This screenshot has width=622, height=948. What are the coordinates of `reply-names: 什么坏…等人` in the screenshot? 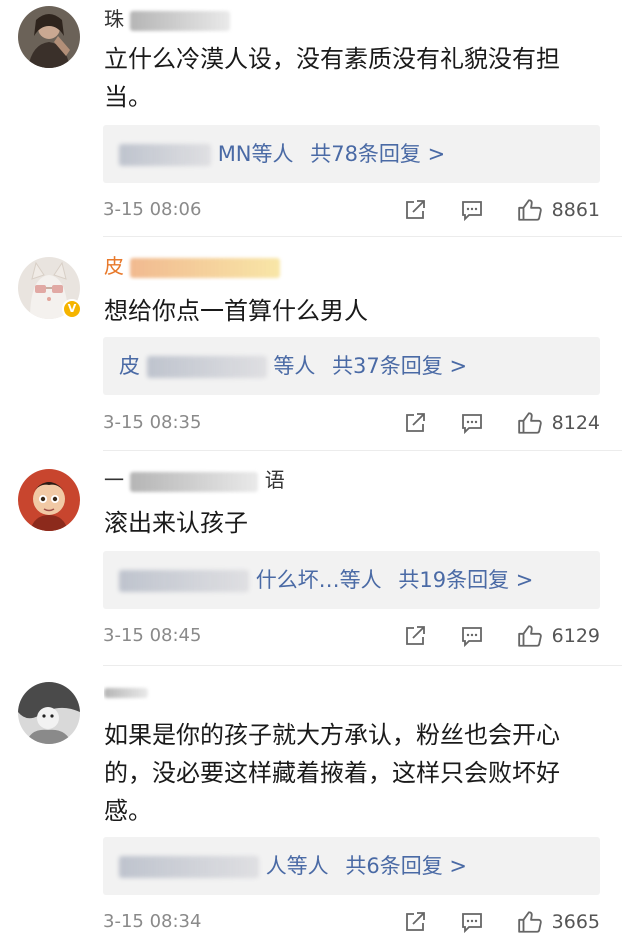 It's located at (318, 580).